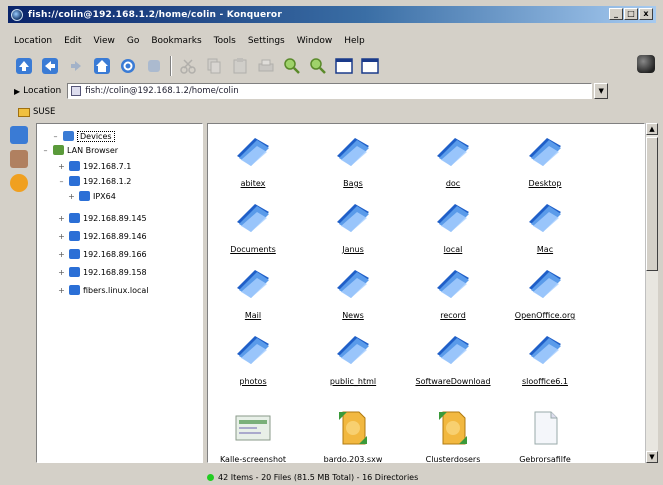 The height and width of the screenshot is (485, 663). What do you see at coordinates (315, 43) in the screenshot?
I see `menu-window: Window` at bounding box center [315, 43].